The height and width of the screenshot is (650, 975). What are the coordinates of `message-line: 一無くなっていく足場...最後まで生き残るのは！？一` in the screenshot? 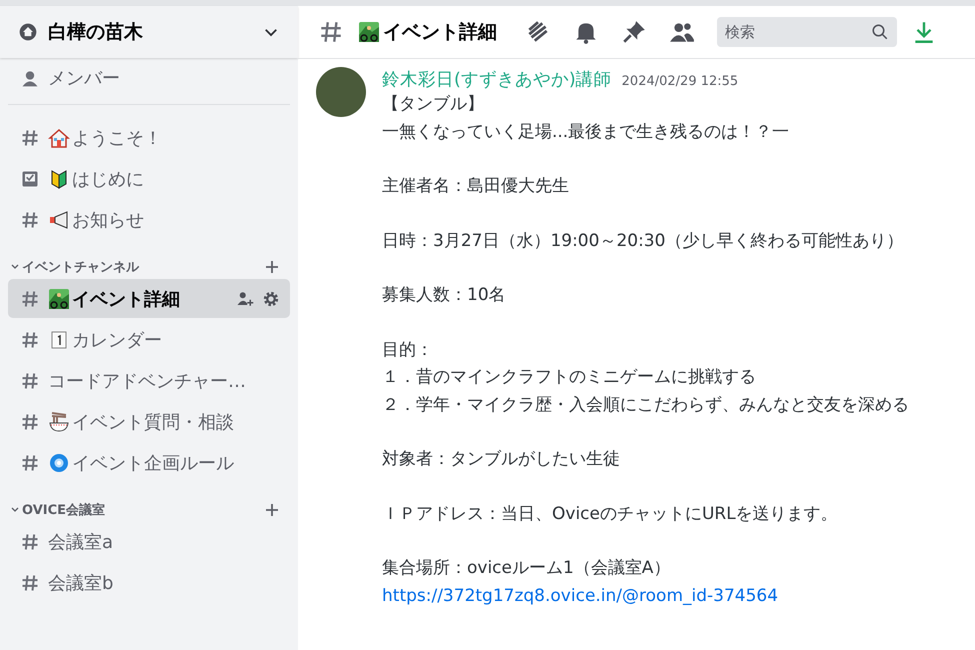 It's located at (586, 132).